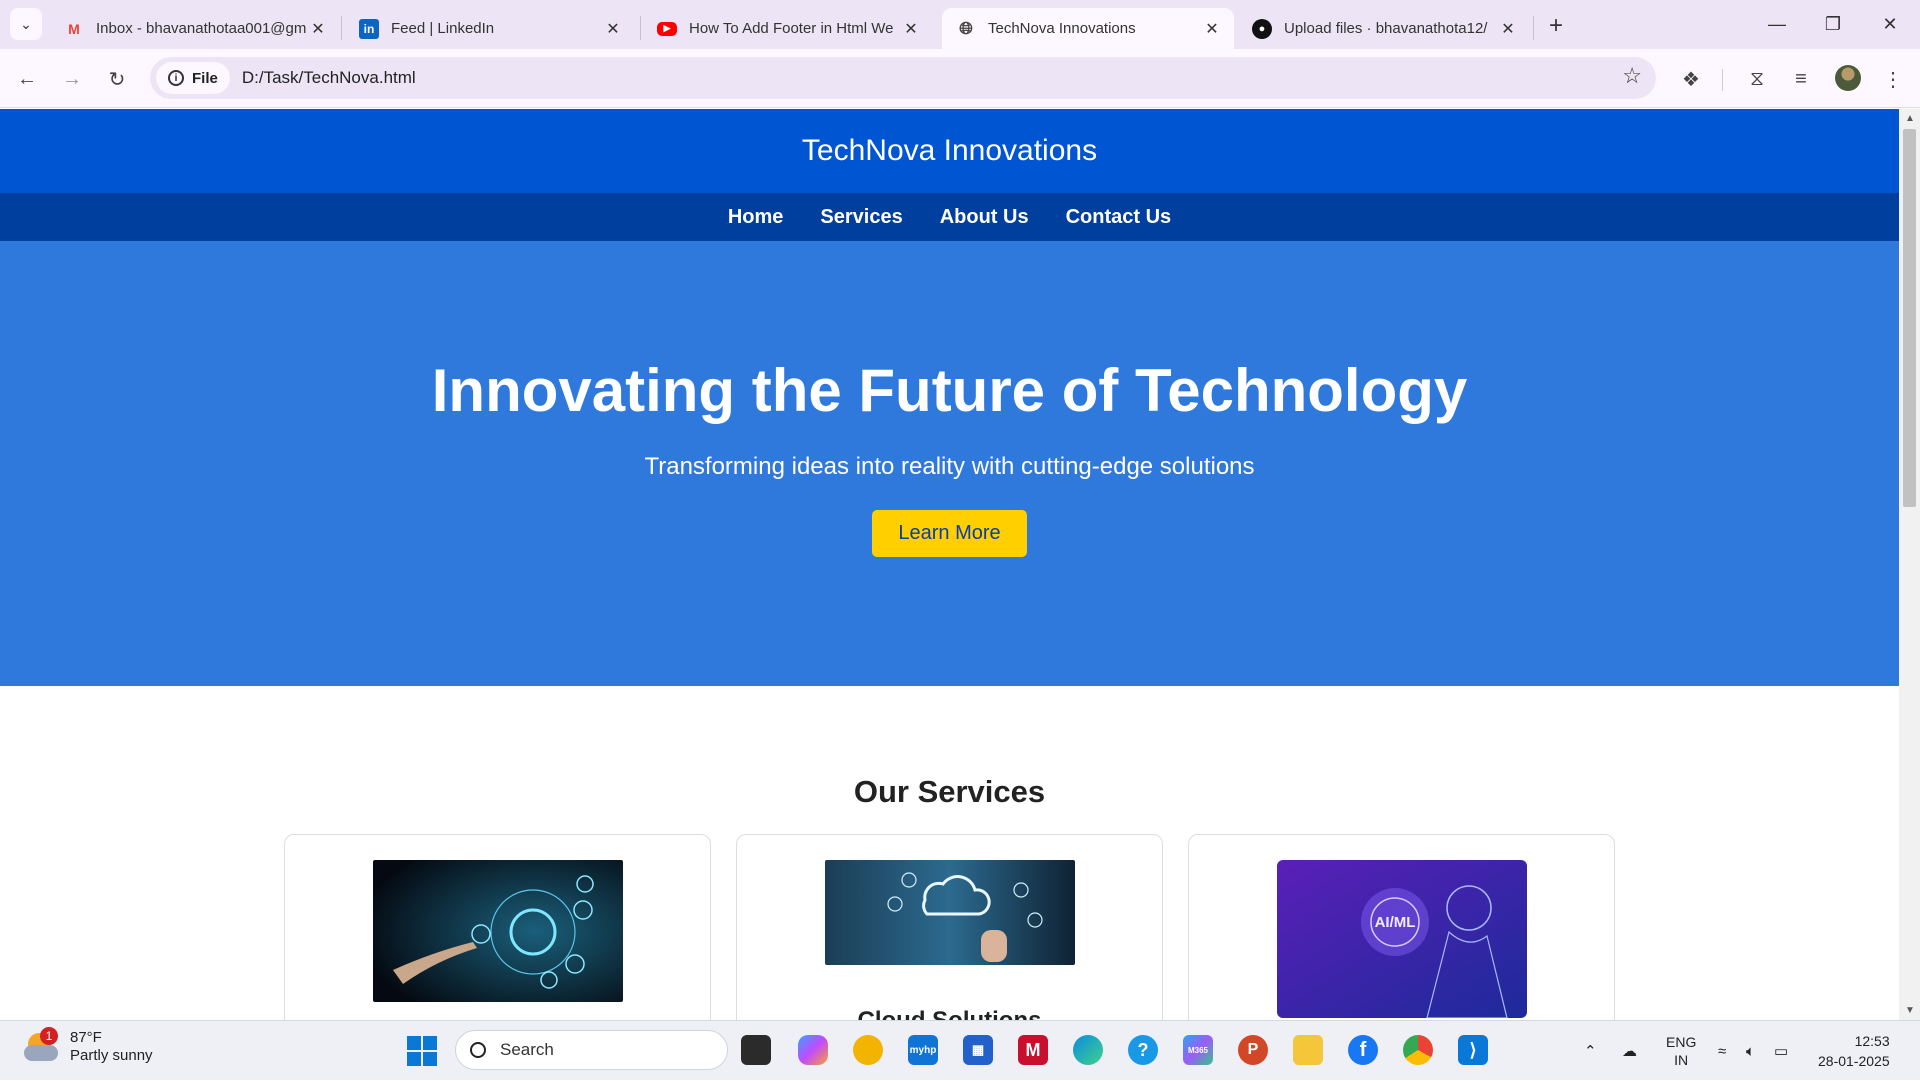 This screenshot has width=1920, height=1081. What do you see at coordinates (949, 1013) in the screenshot?
I see `service-card-title: Cloud Solutions` at bounding box center [949, 1013].